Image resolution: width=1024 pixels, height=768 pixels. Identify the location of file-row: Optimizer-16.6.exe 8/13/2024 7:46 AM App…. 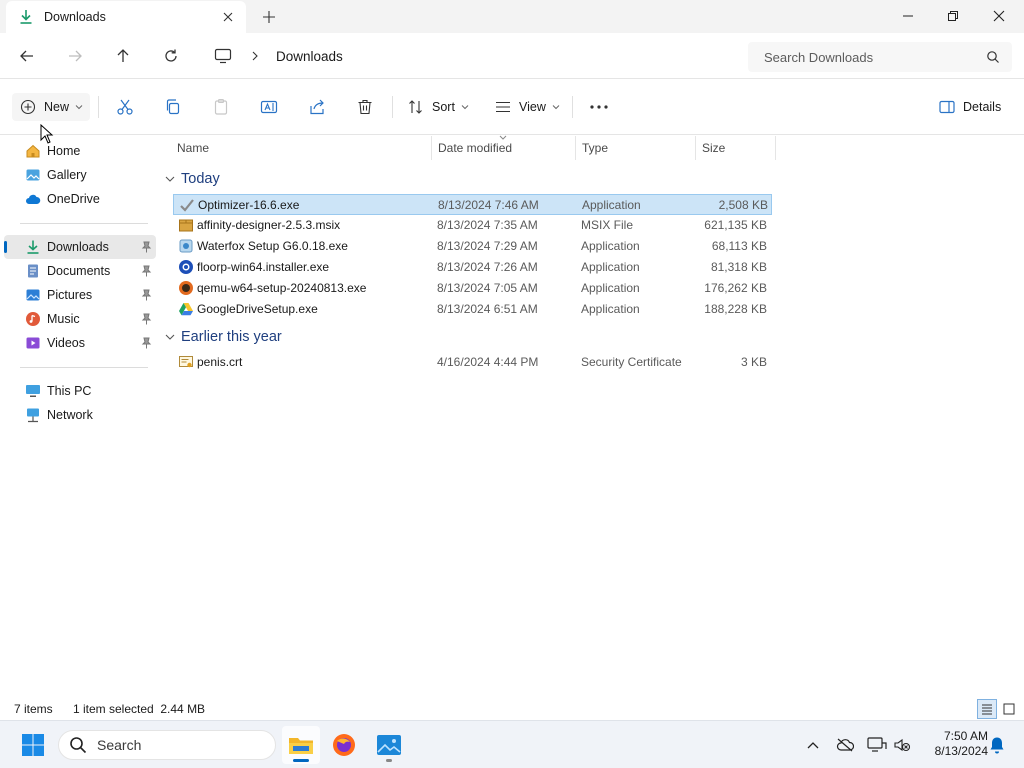
(472, 204).